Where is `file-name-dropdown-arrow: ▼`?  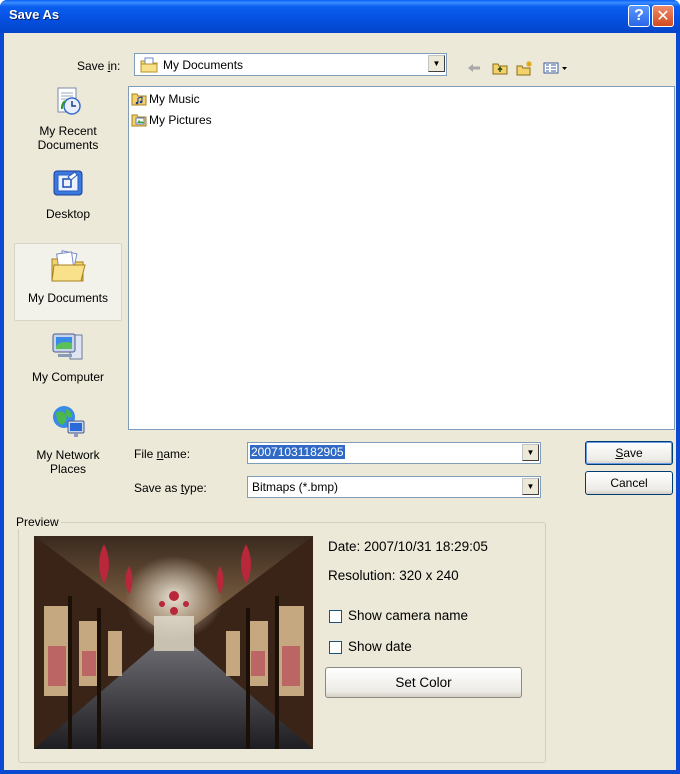
file-name-dropdown-arrow: ▼ is located at coordinates (530, 452).